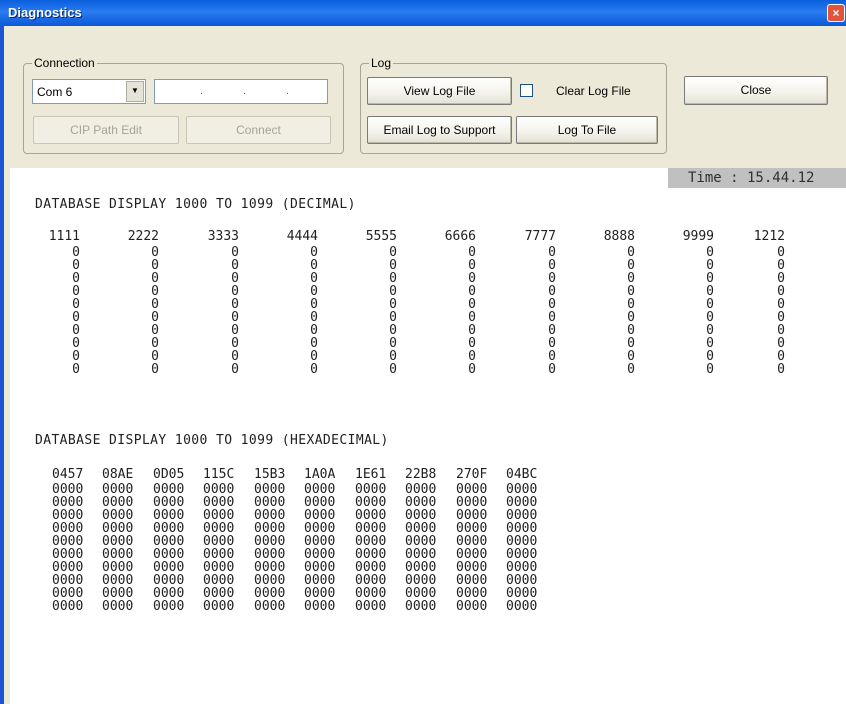 This screenshot has width=846, height=704. Describe the element at coordinates (381, 236) in the screenshot. I see `table-cell: 5555` at that location.